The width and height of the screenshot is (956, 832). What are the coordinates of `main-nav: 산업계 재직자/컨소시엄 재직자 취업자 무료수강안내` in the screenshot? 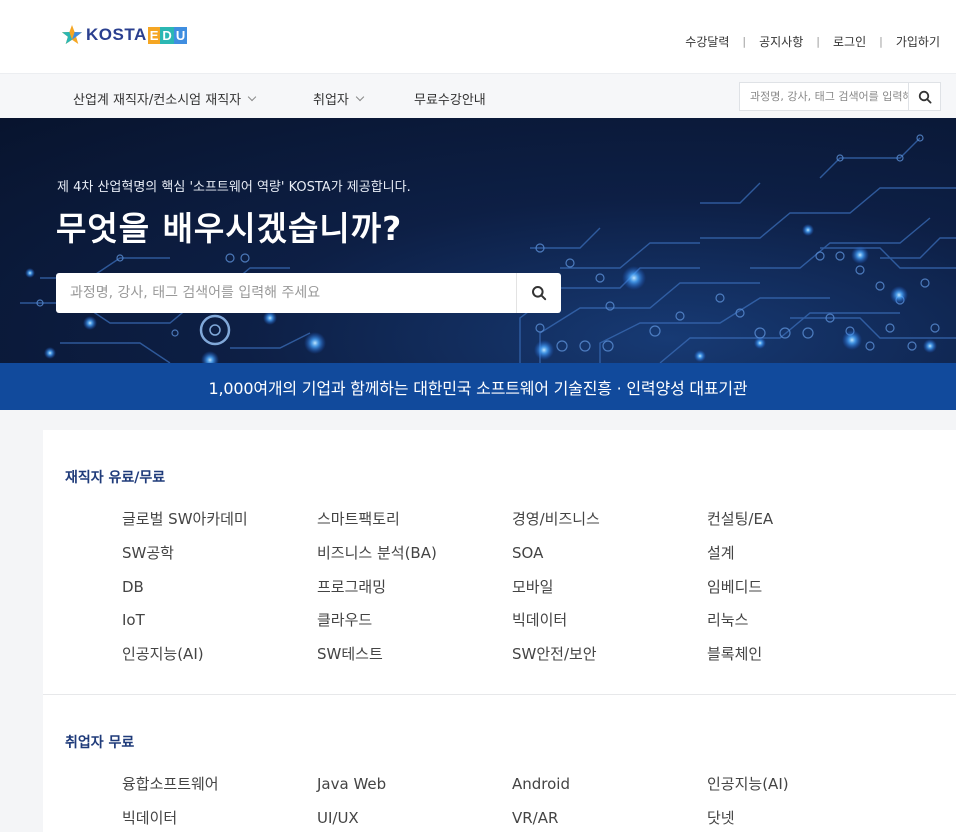 It's located at (478, 95).